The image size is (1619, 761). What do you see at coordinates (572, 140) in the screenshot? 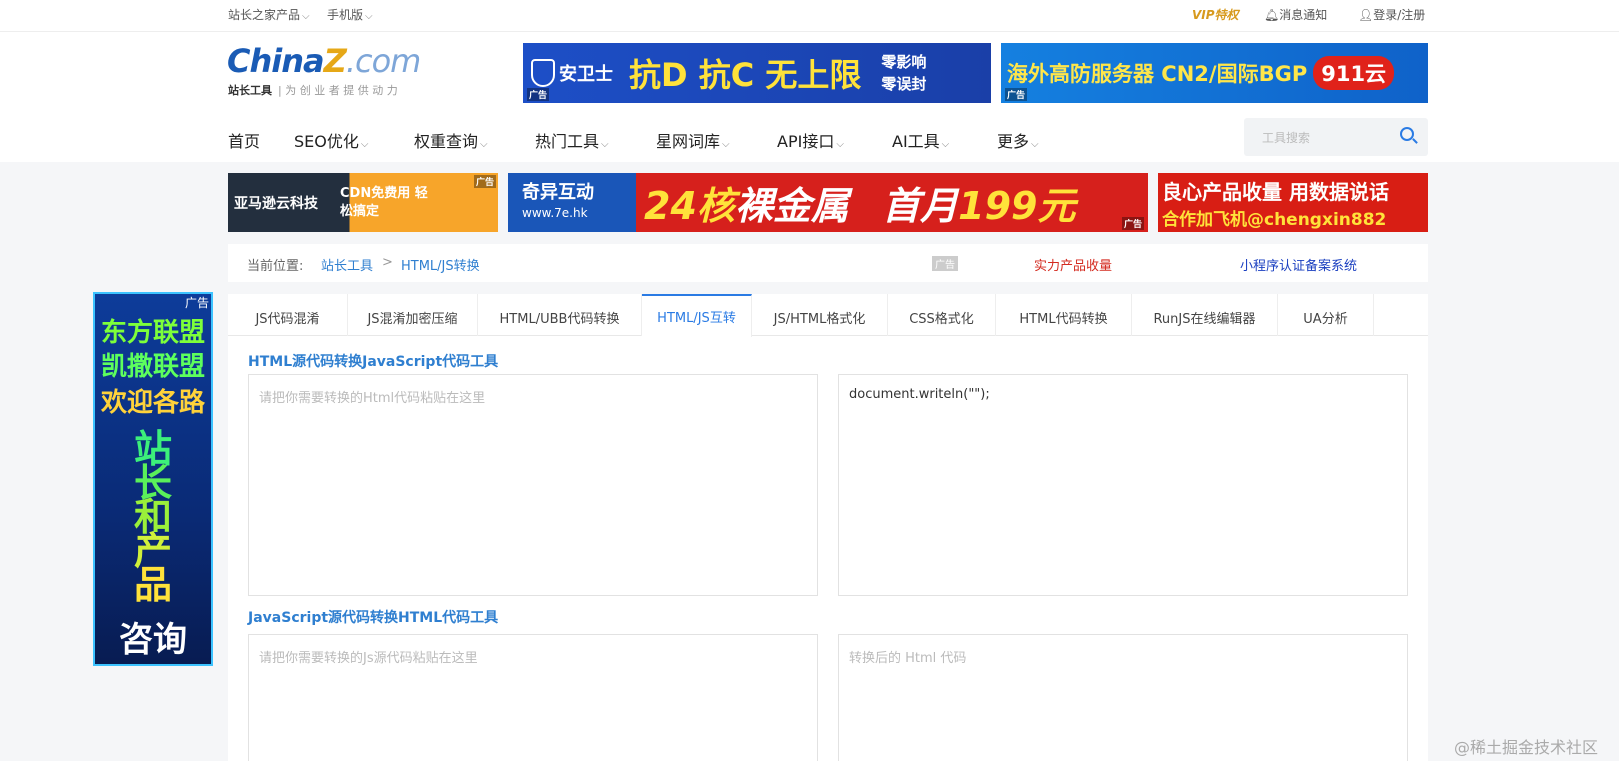
I see `nav-hot-tools: 热门工具 ⌵` at bounding box center [572, 140].